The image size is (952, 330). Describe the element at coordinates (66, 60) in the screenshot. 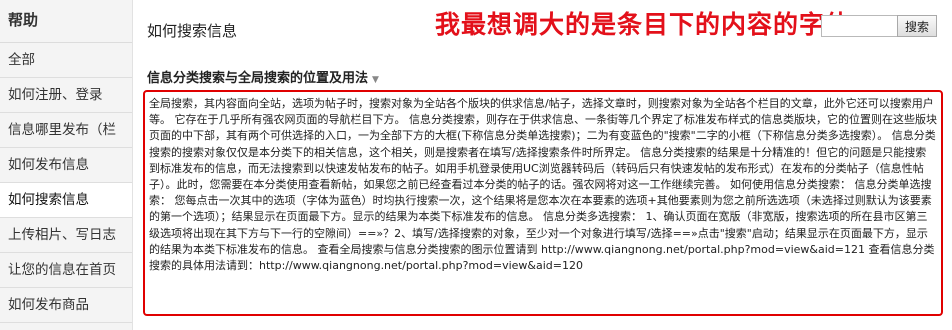

I see `sidebar-item-all: 全部` at that location.